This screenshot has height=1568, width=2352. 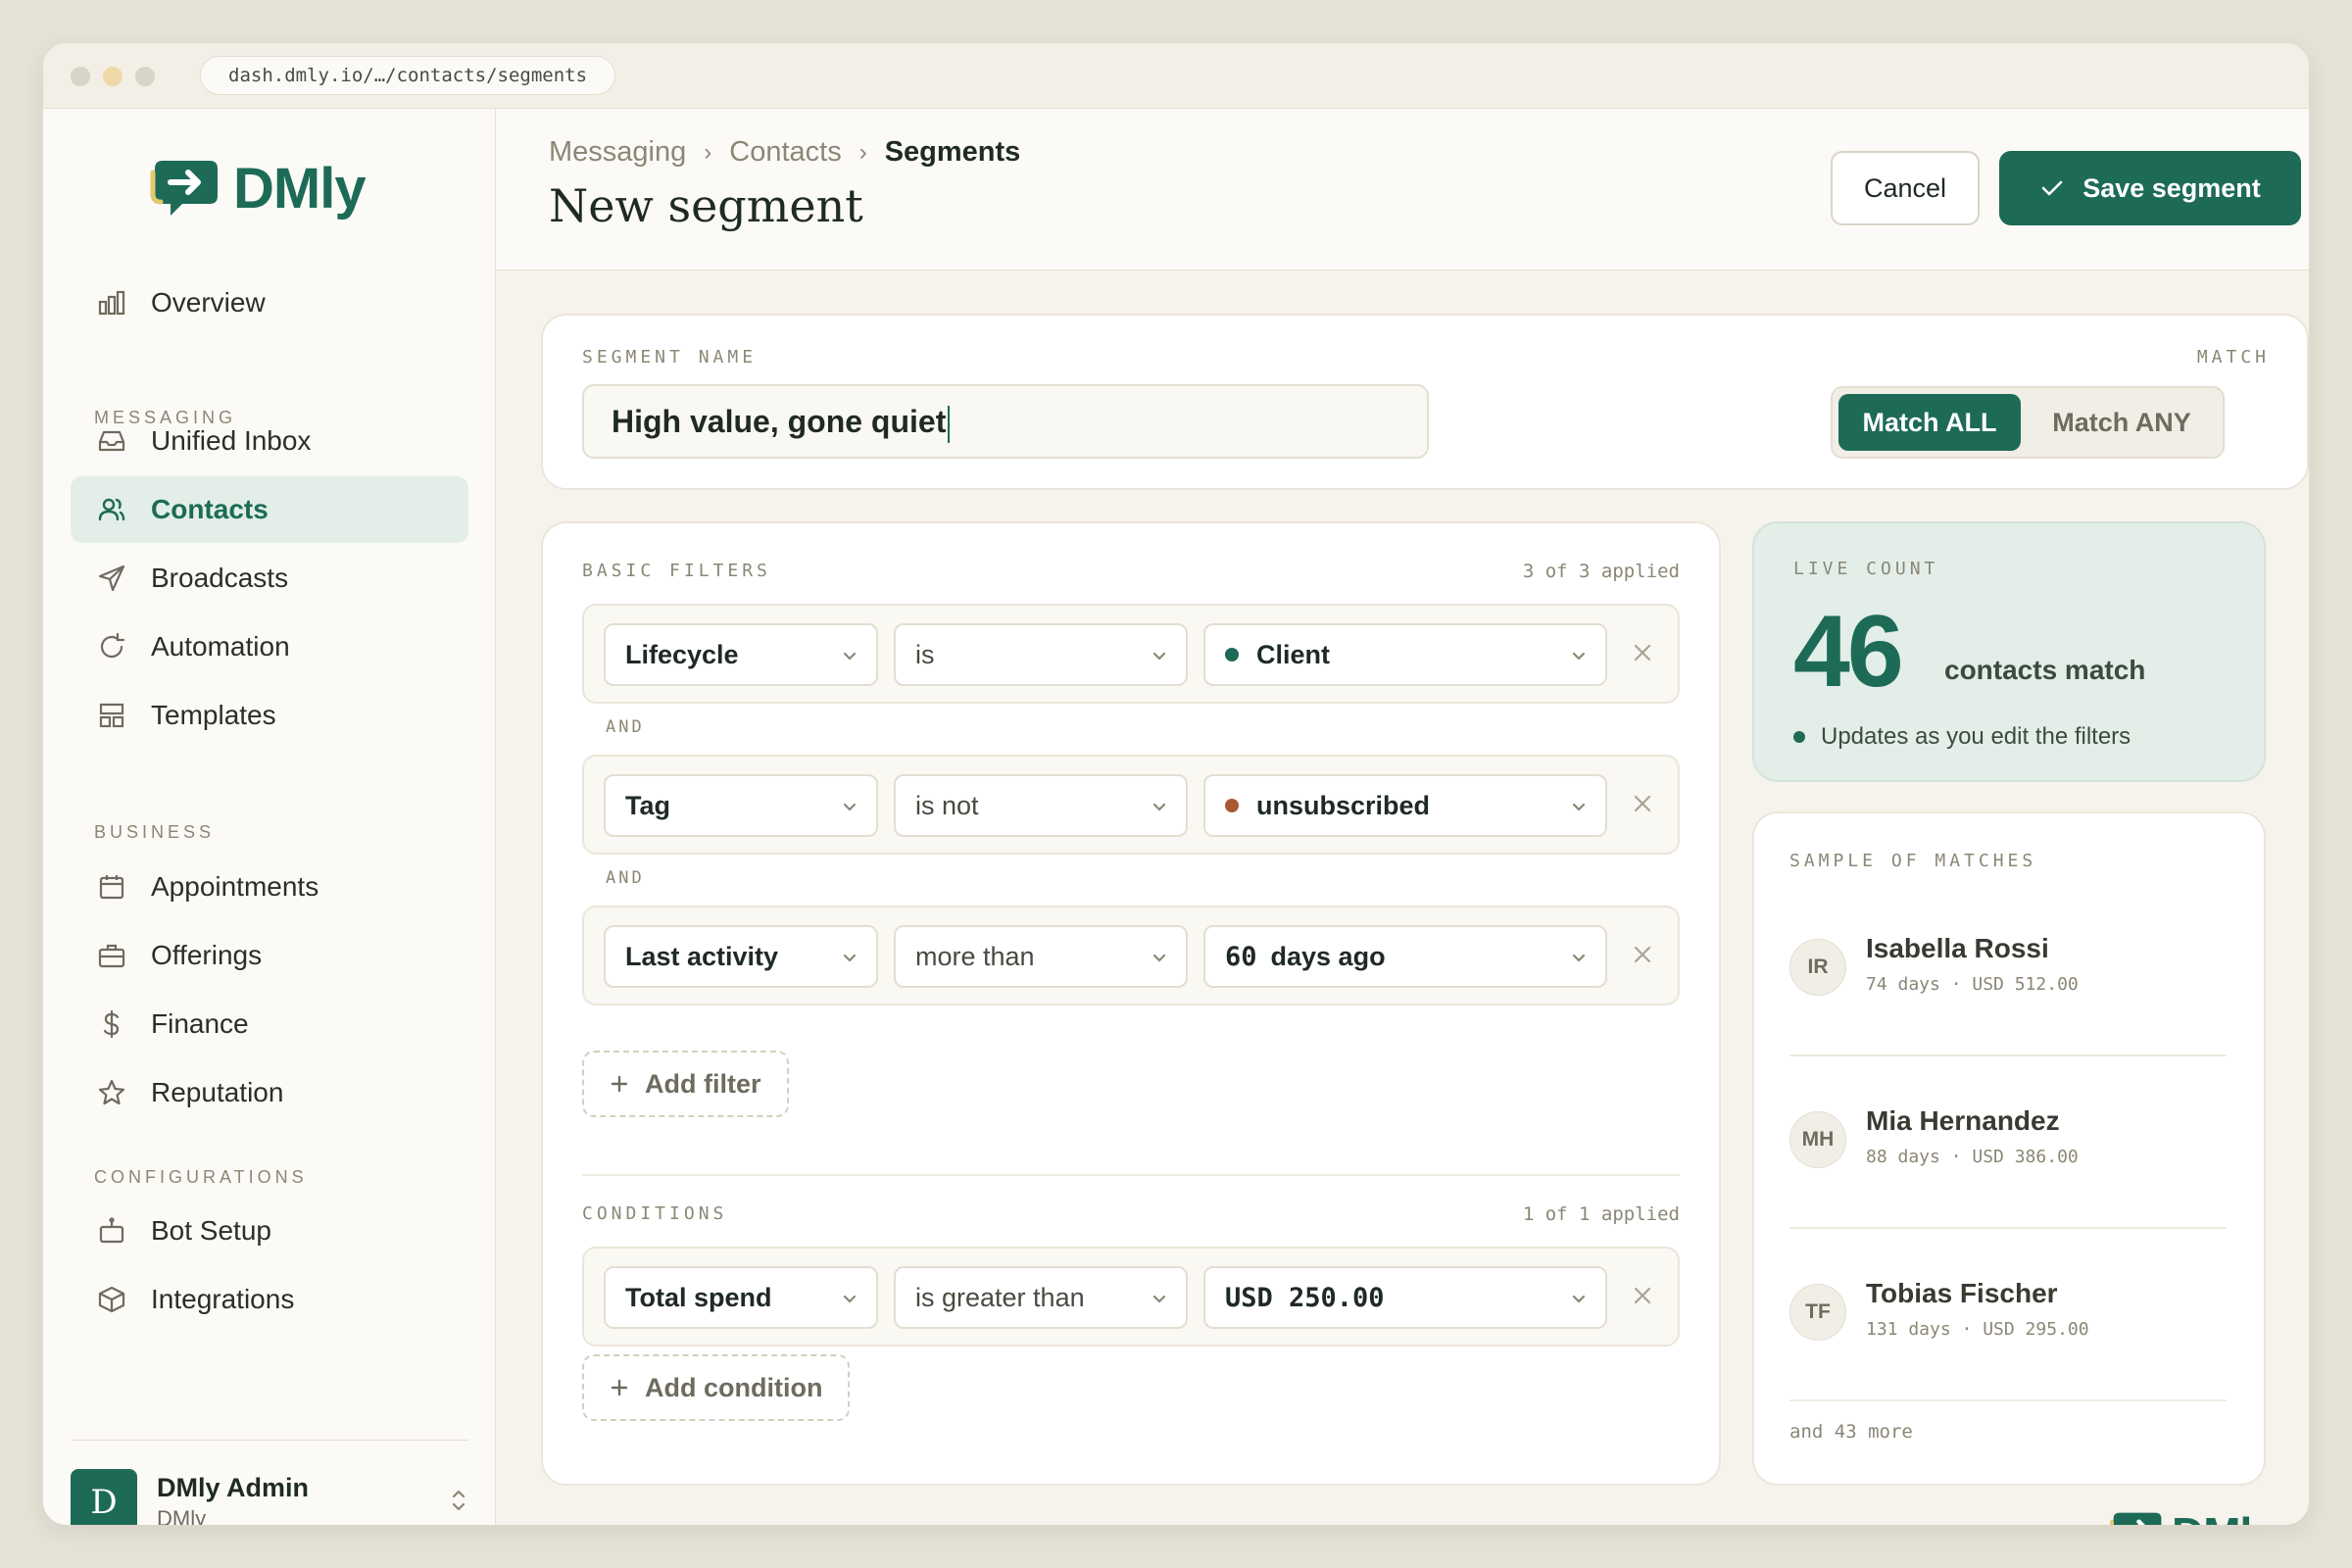 I want to click on tag-dot, so click(x=1232, y=805).